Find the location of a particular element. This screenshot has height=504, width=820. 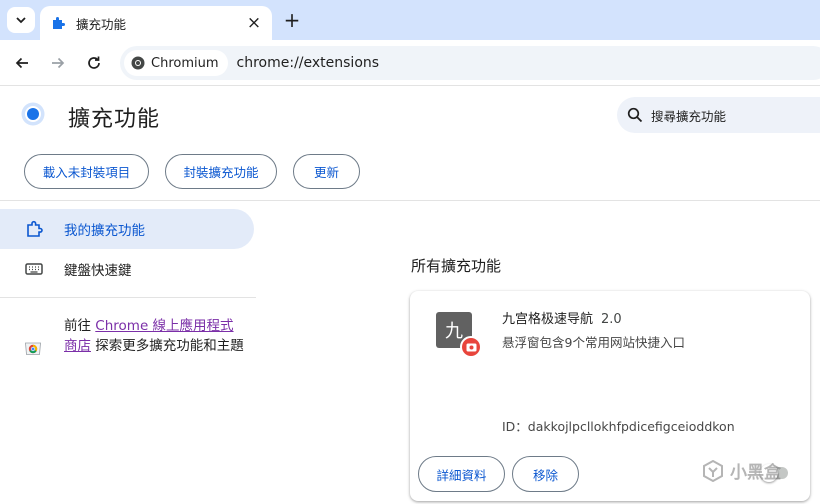

reload-button is located at coordinates (94, 63).